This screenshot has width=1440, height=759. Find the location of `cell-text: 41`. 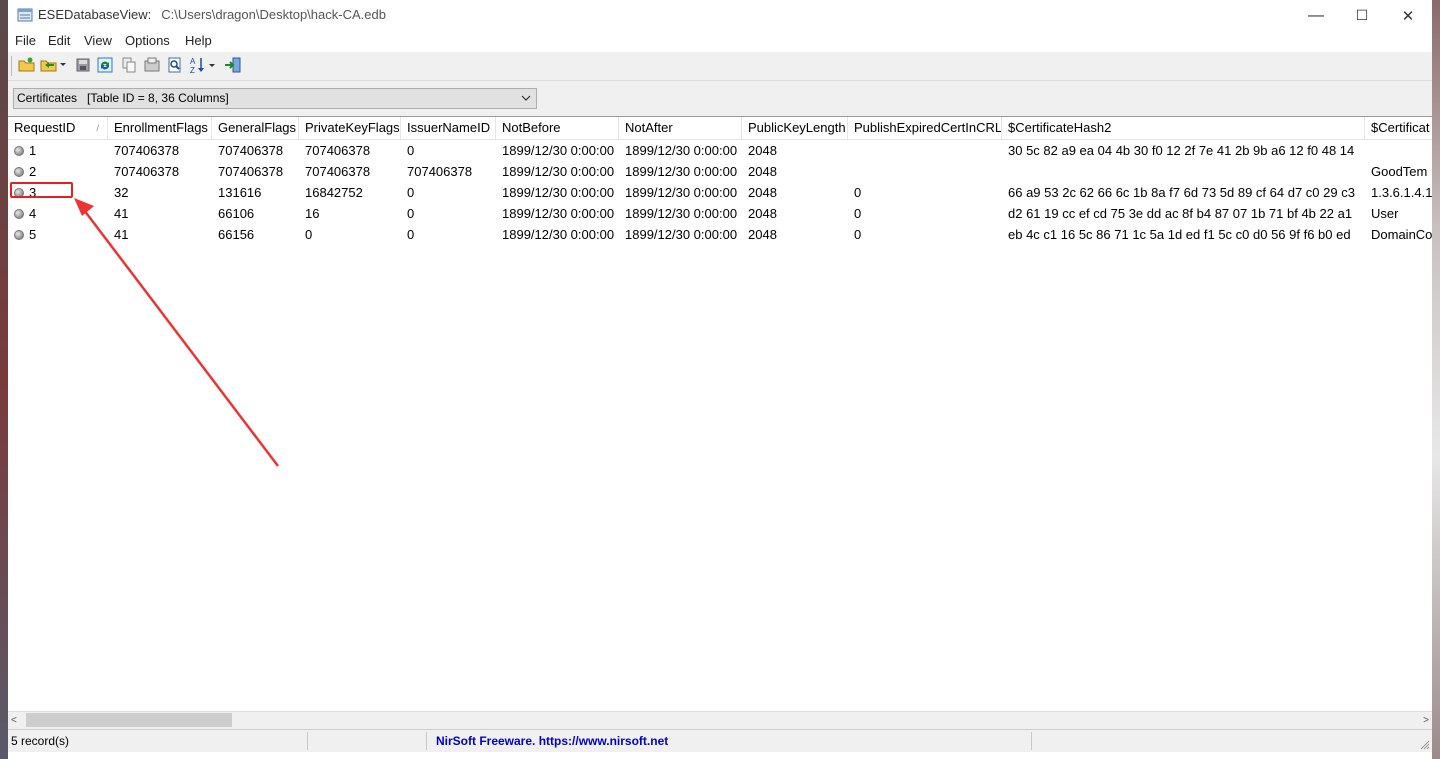

cell-text: 41 is located at coordinates (121, 234).